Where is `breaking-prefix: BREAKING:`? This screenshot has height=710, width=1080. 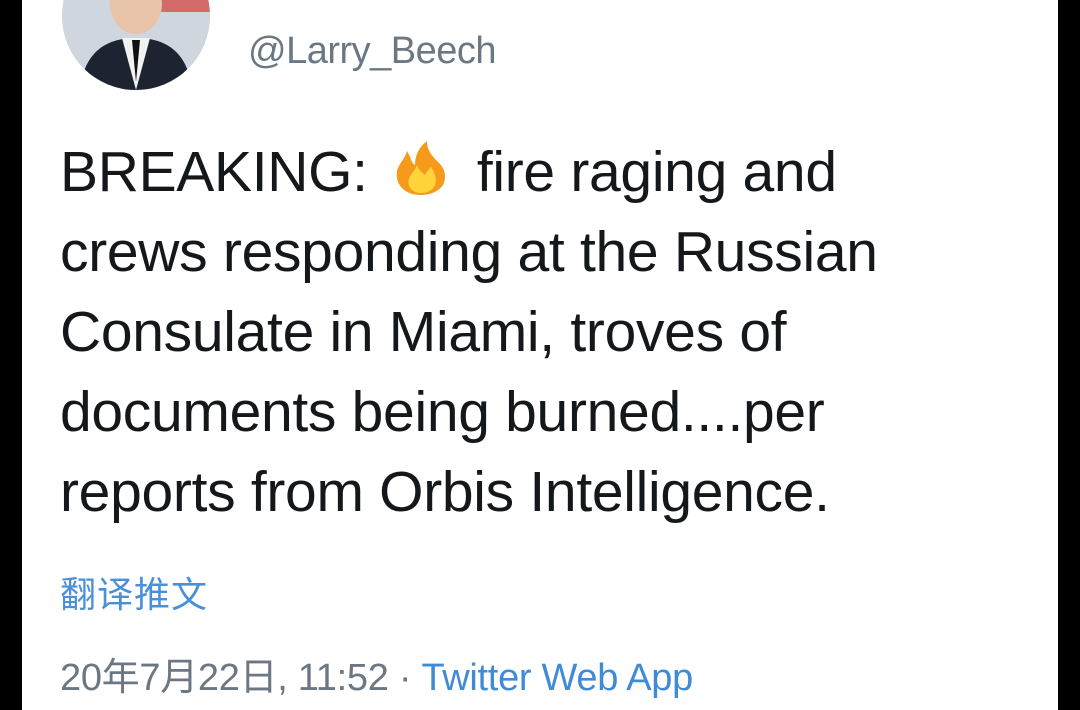
breaking-prefix: BREAKING: is located at coordinates (214, 172).